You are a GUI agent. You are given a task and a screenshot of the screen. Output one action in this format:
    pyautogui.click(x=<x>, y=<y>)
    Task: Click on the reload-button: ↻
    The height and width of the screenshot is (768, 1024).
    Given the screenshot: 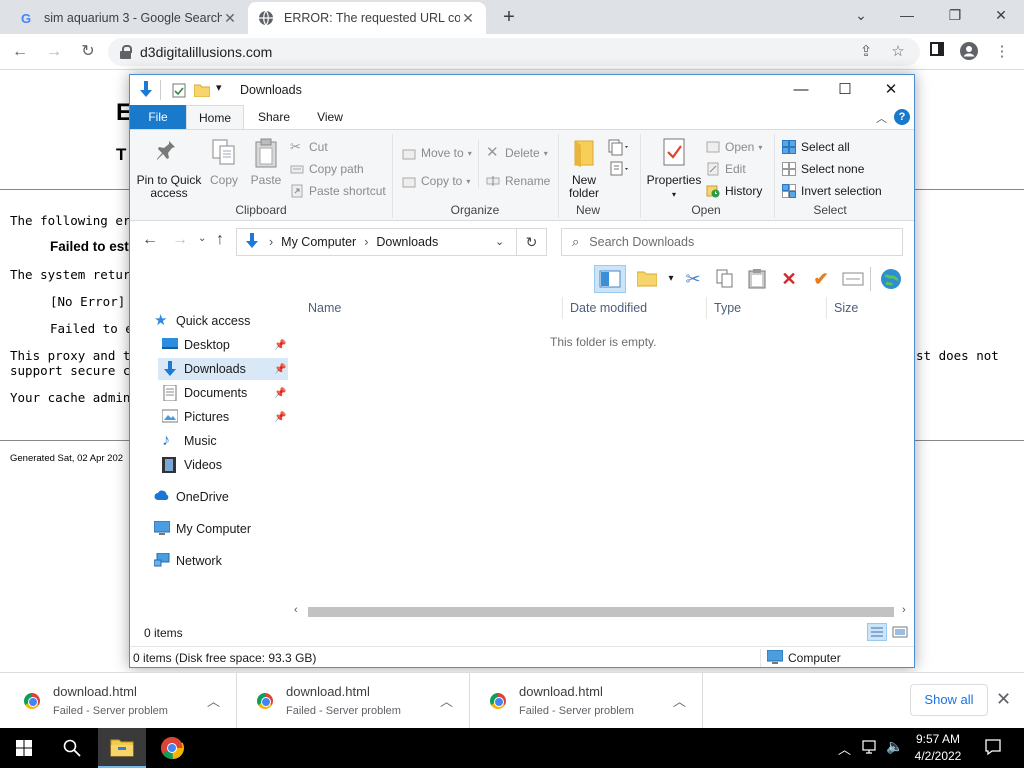 What is the action you would take?
    pyautogui.click(x=88, y=52)
    